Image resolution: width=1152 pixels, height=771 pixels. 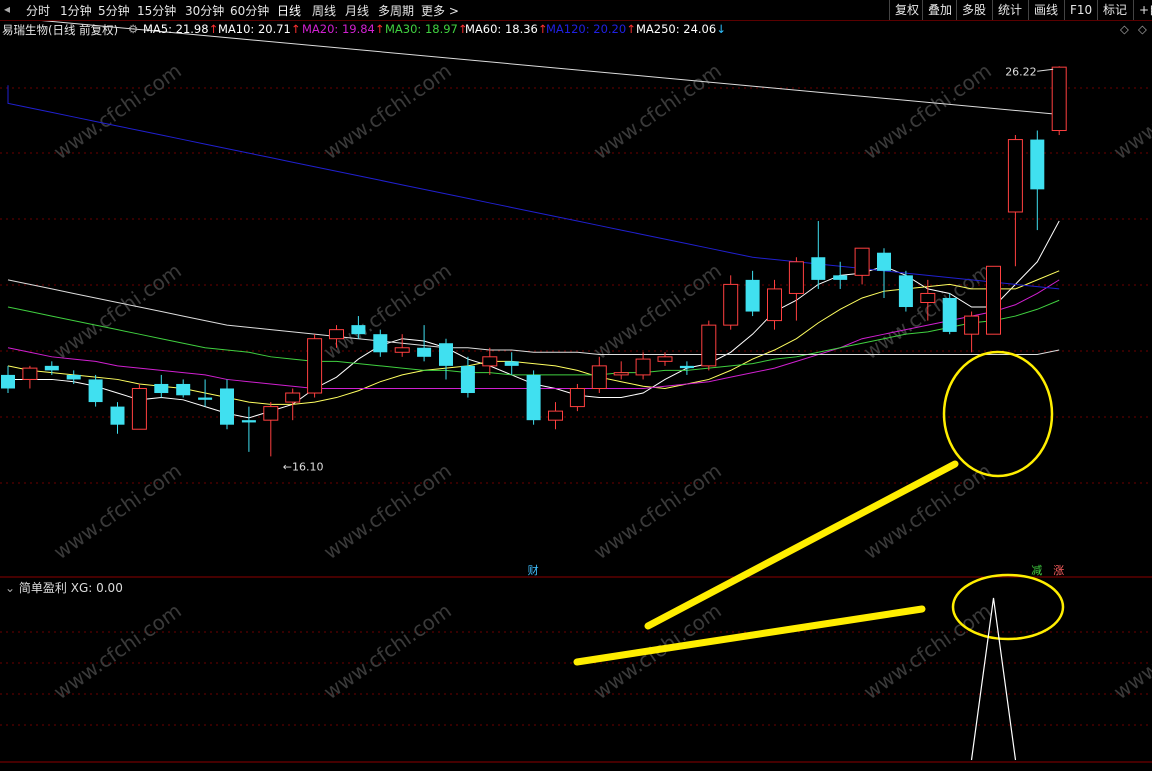 What do you see at coordinates (289, 10) in the screenshot?
I see `period-tab-6: 日线` at bounding box center [289, 10].